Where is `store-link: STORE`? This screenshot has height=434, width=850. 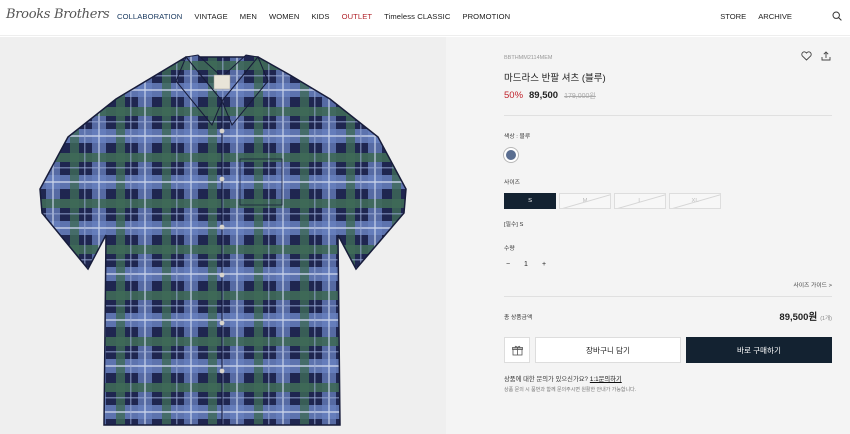 store-link: STORE is located at coordinates (733, 16).